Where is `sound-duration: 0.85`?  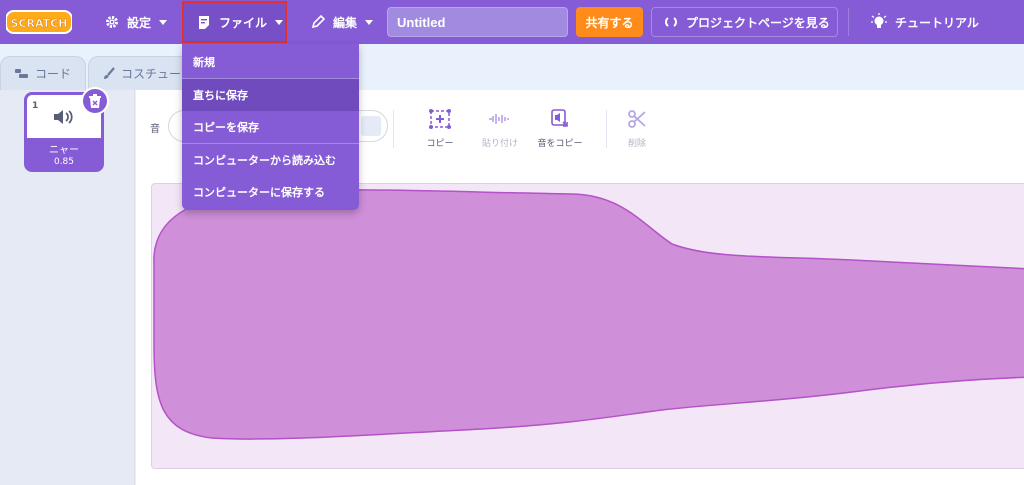
sound-duration: 0.85 is located at coordinates (64, 162).